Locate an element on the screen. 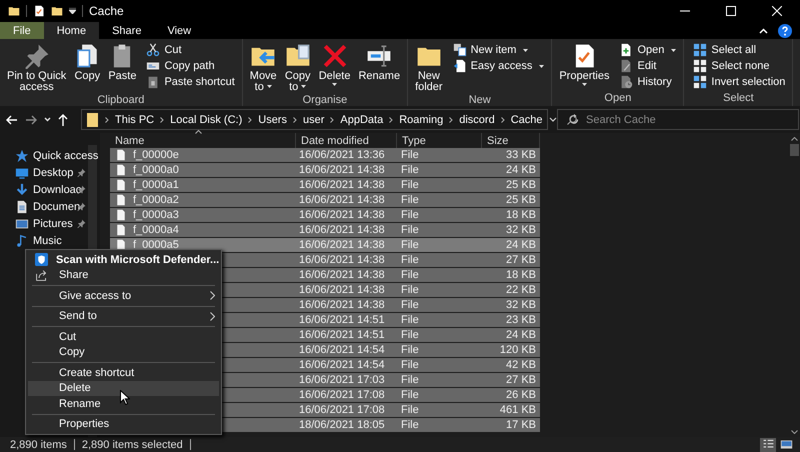 This screenshot has height=452, width=800. file-row: f_0000a5 16/06/2021 14:38 File 24 KB is located at coordinates (325, 245).